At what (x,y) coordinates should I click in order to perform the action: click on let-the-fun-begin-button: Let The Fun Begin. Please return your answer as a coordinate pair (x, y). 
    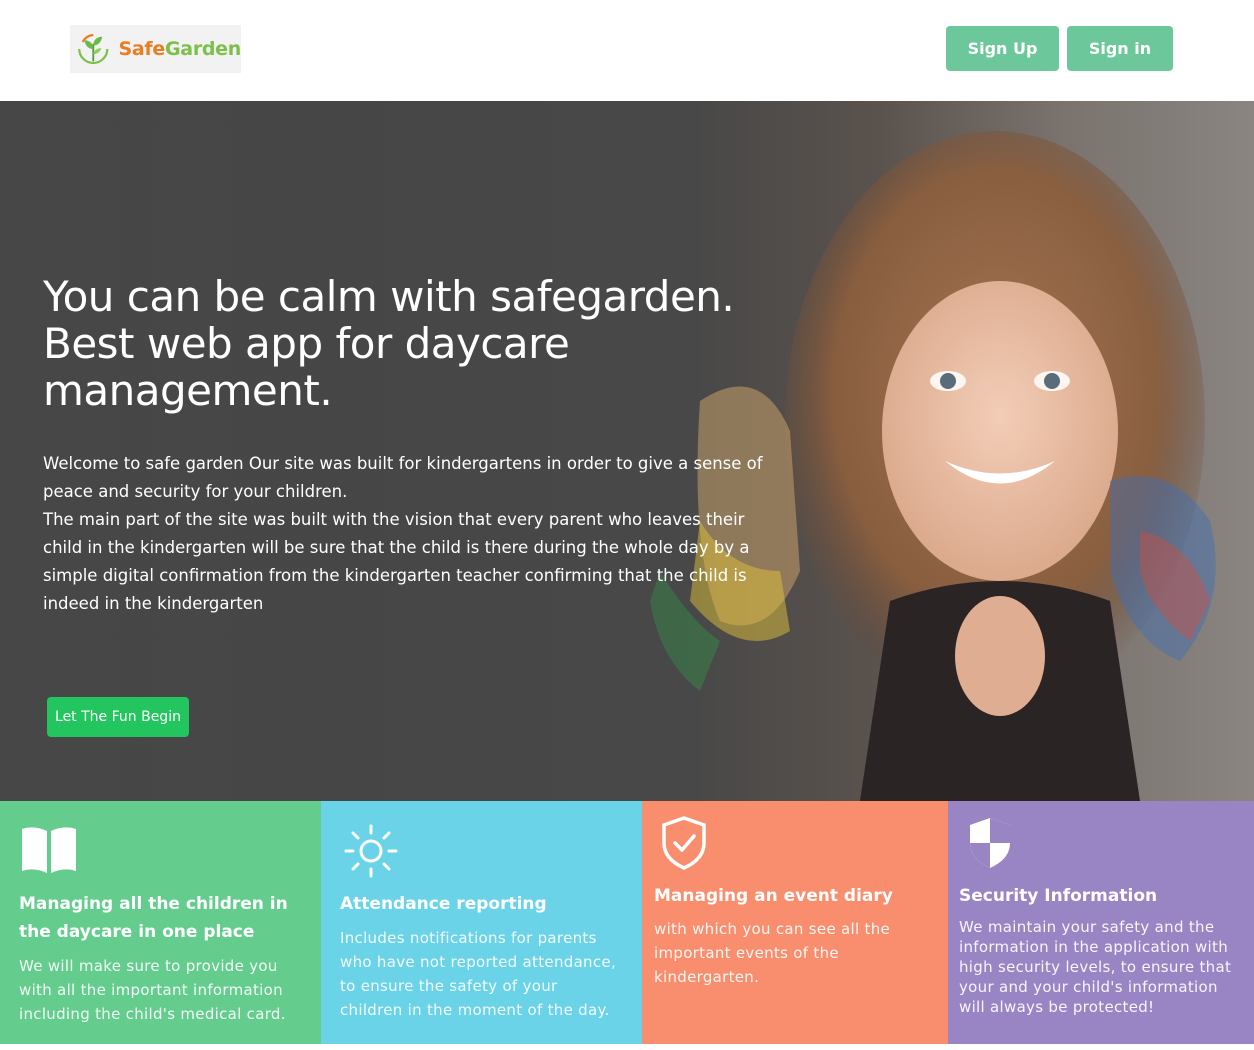
    Looking at the image, I should click on (118, 717).